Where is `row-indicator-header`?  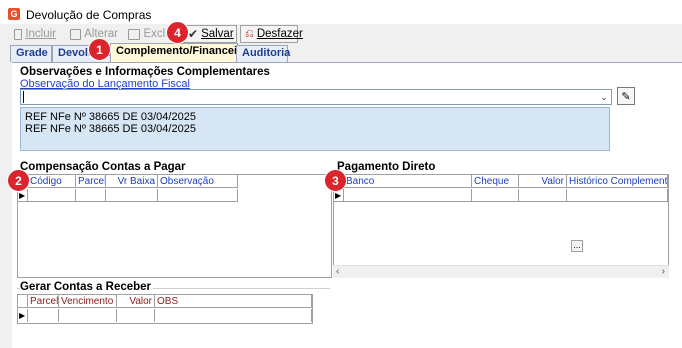
row-indicator-header is located at coordinates (23, 301).